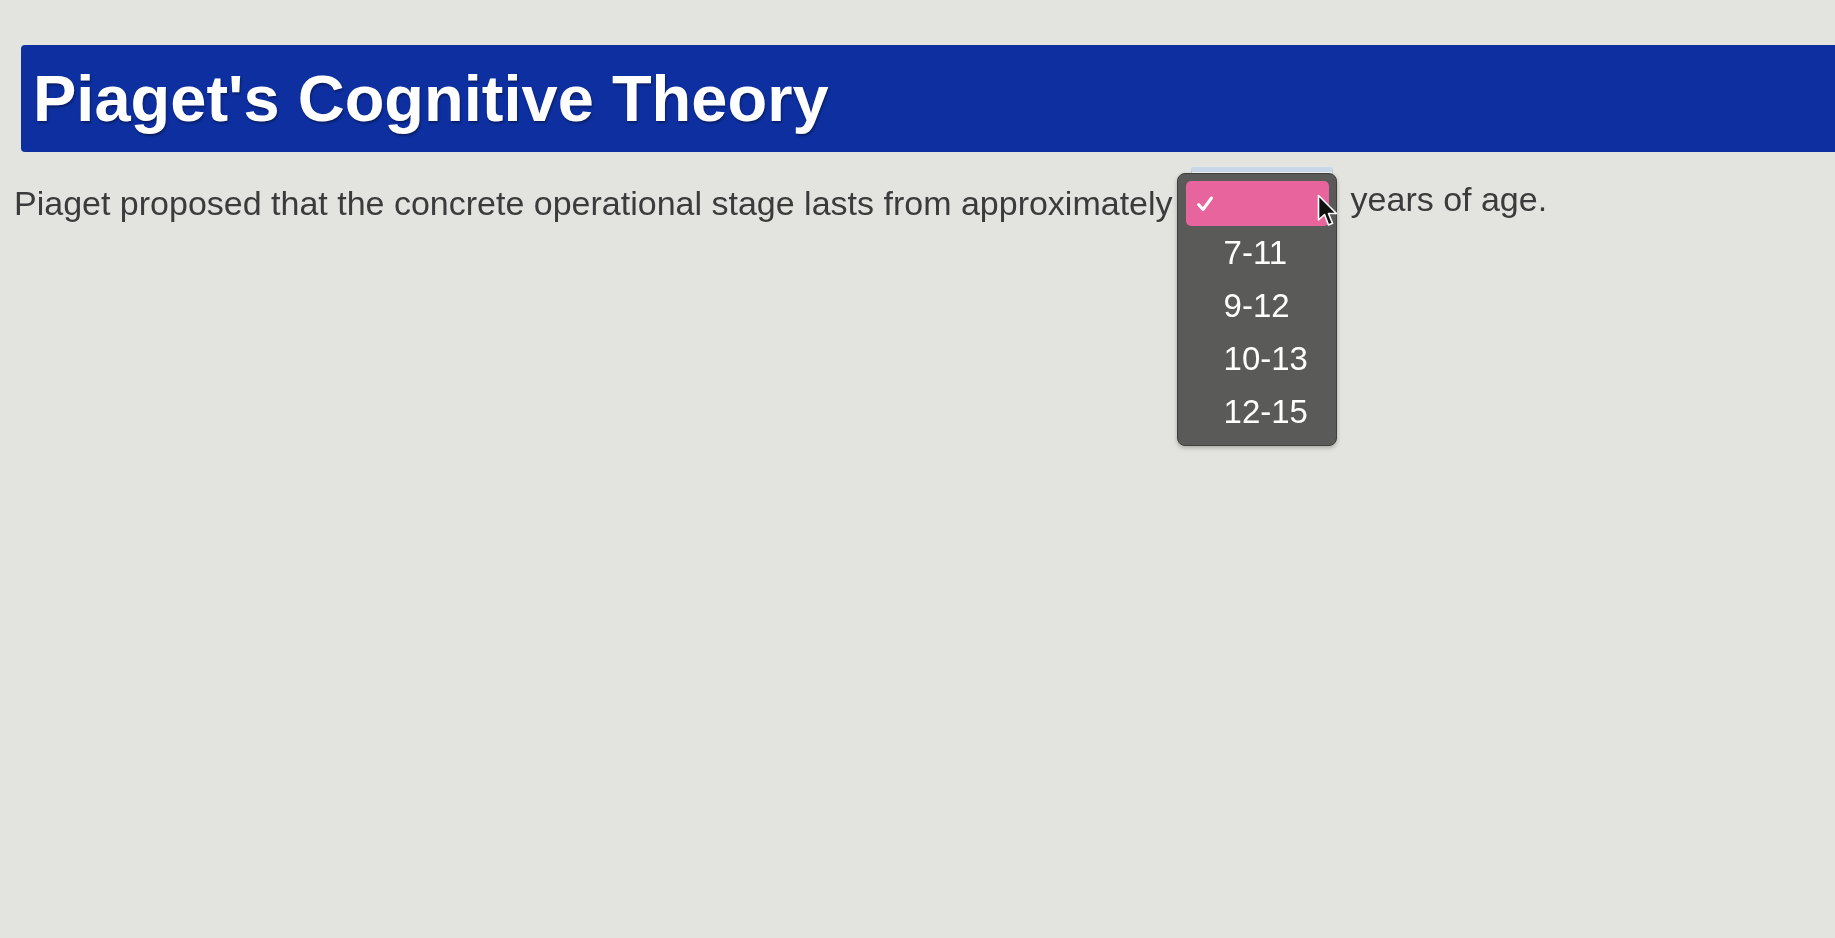 This screenshot has height=938, width=1835. I want to click on dropdown-option: 9-12, so click(1257, 305).